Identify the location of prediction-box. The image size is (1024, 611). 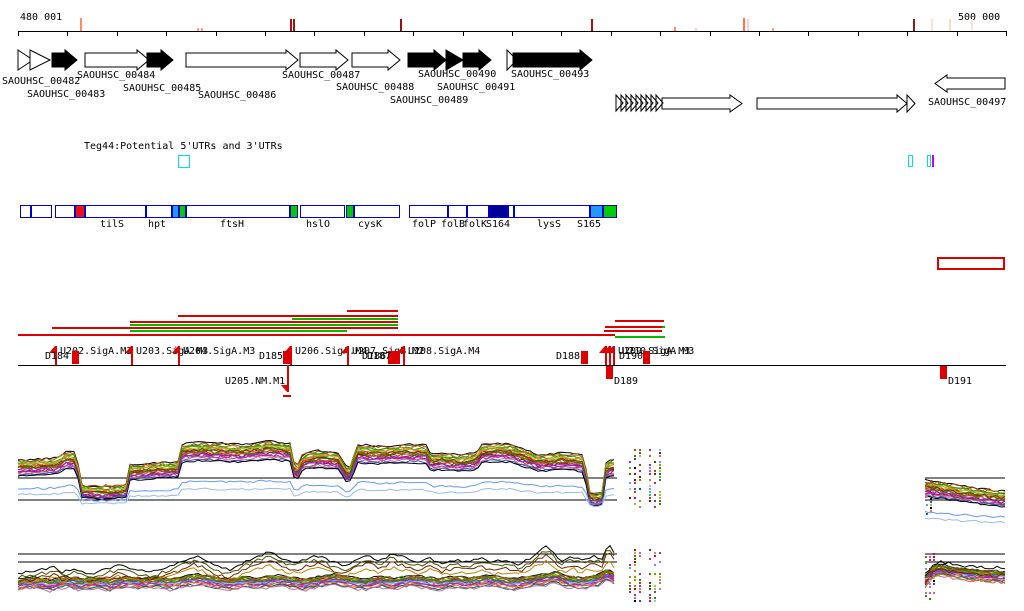
(971, 263).